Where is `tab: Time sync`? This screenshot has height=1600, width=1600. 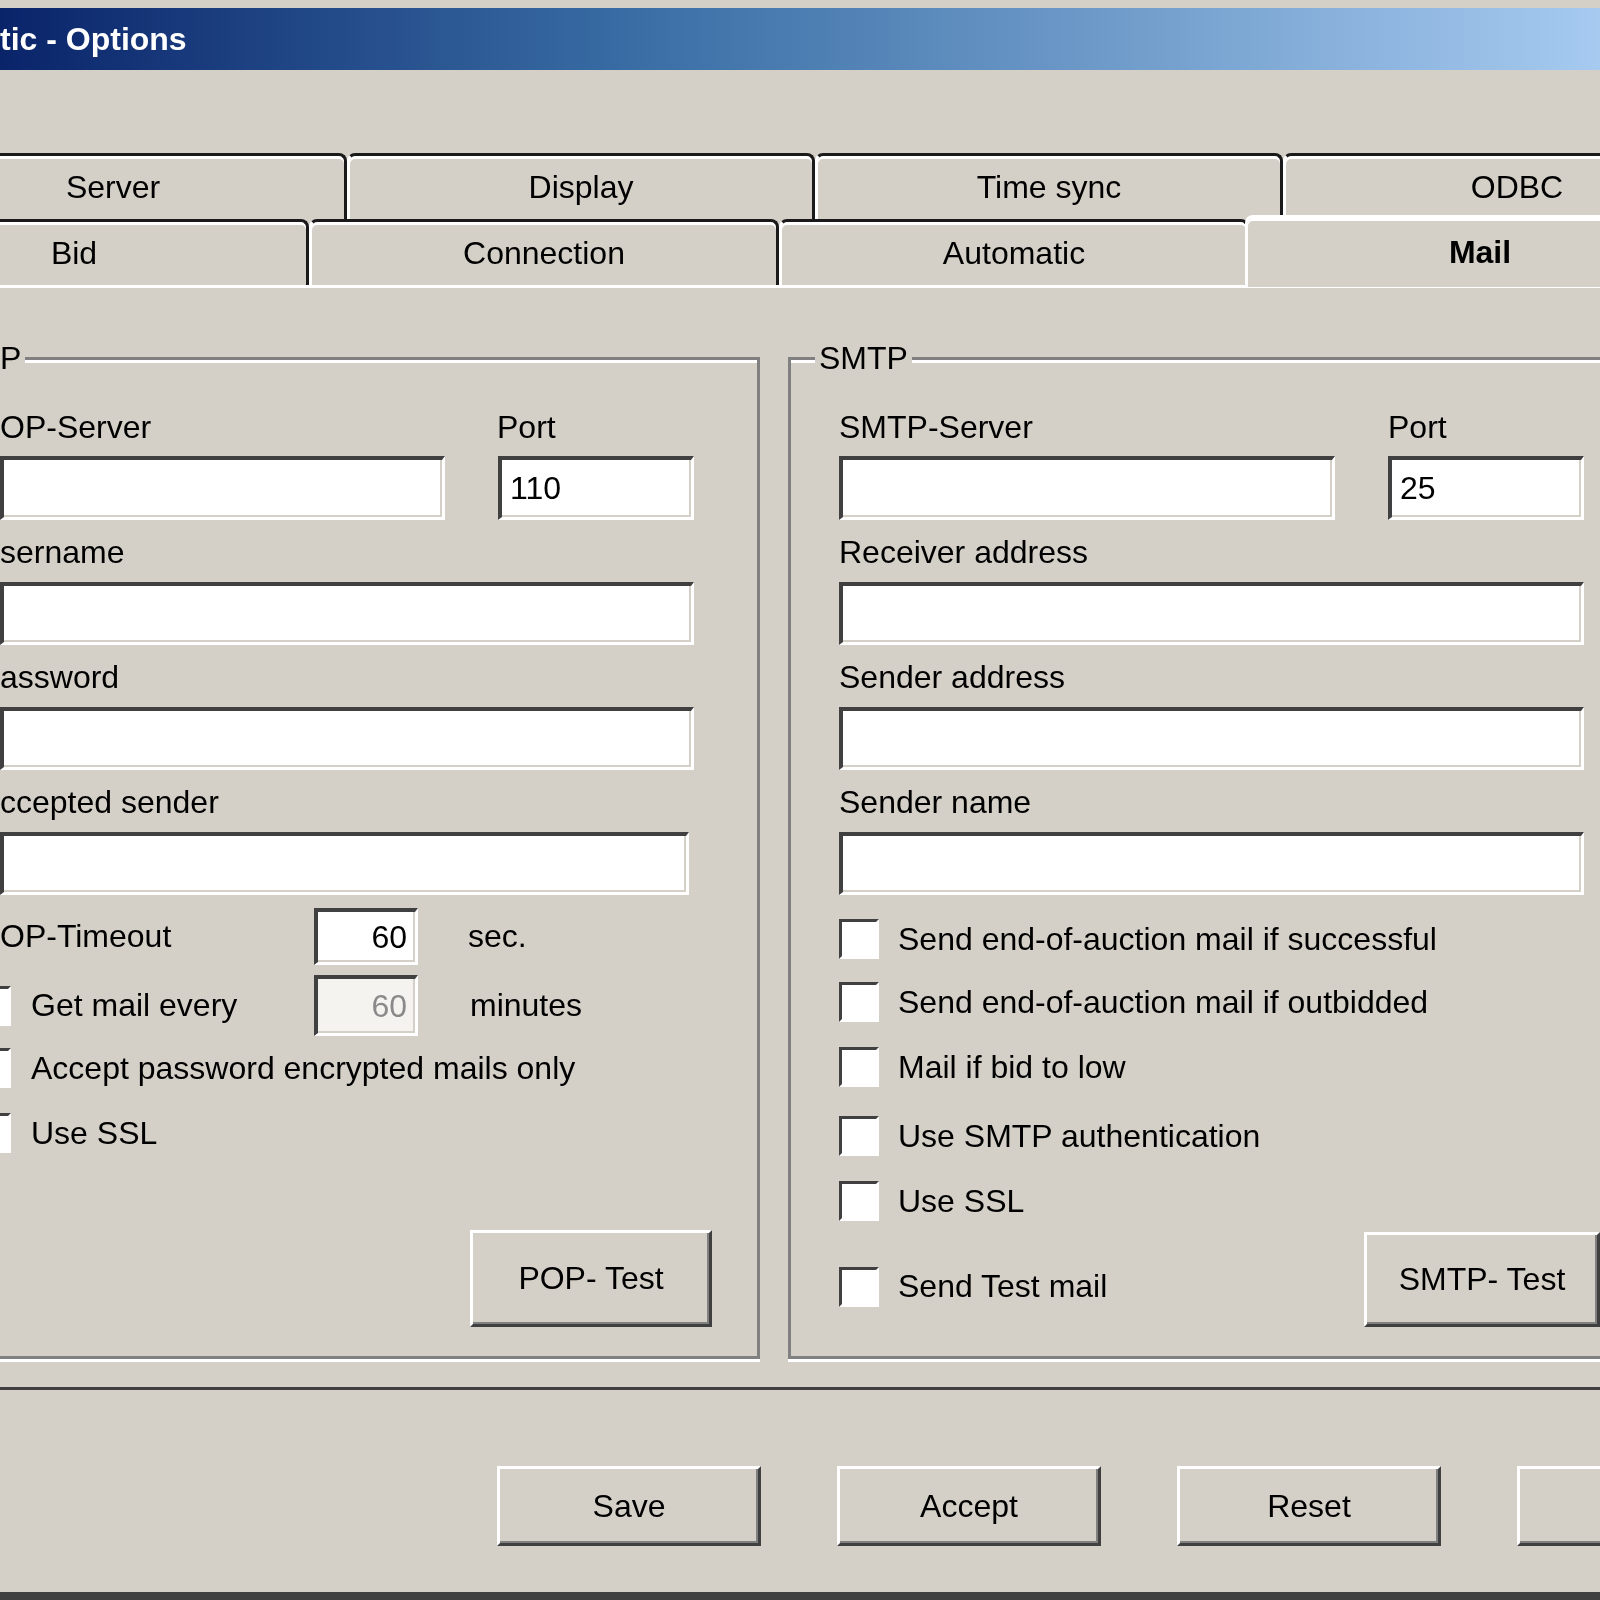
tab: Time sync is located at coordinates (1049, 186).